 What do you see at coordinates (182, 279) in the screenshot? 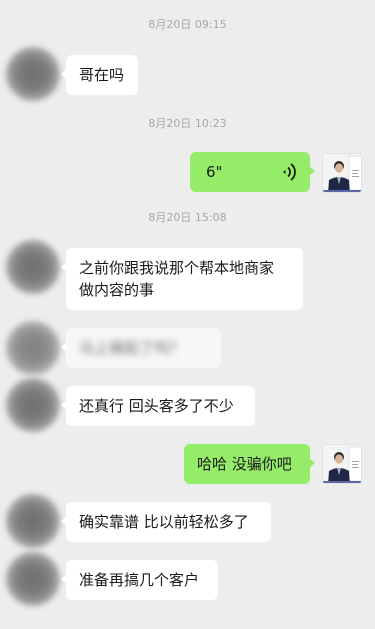
I see `message-bubble-received: 之前你跟我说那个帮本地商家 做内容的事` at bounding box center [182, 279].